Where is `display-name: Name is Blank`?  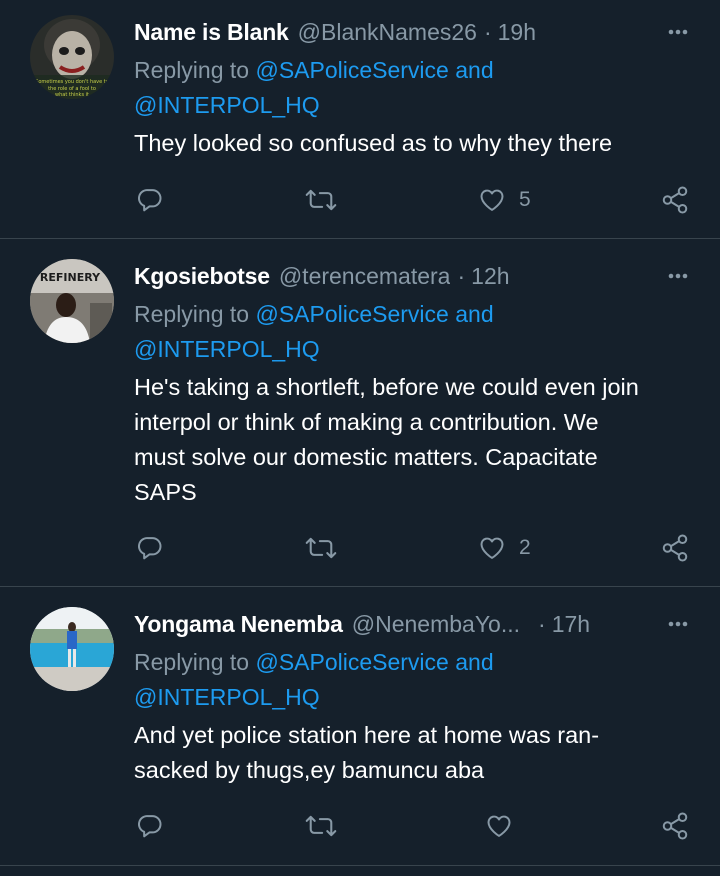 display-name: Name is Blank is located at coordinates (211, 32).